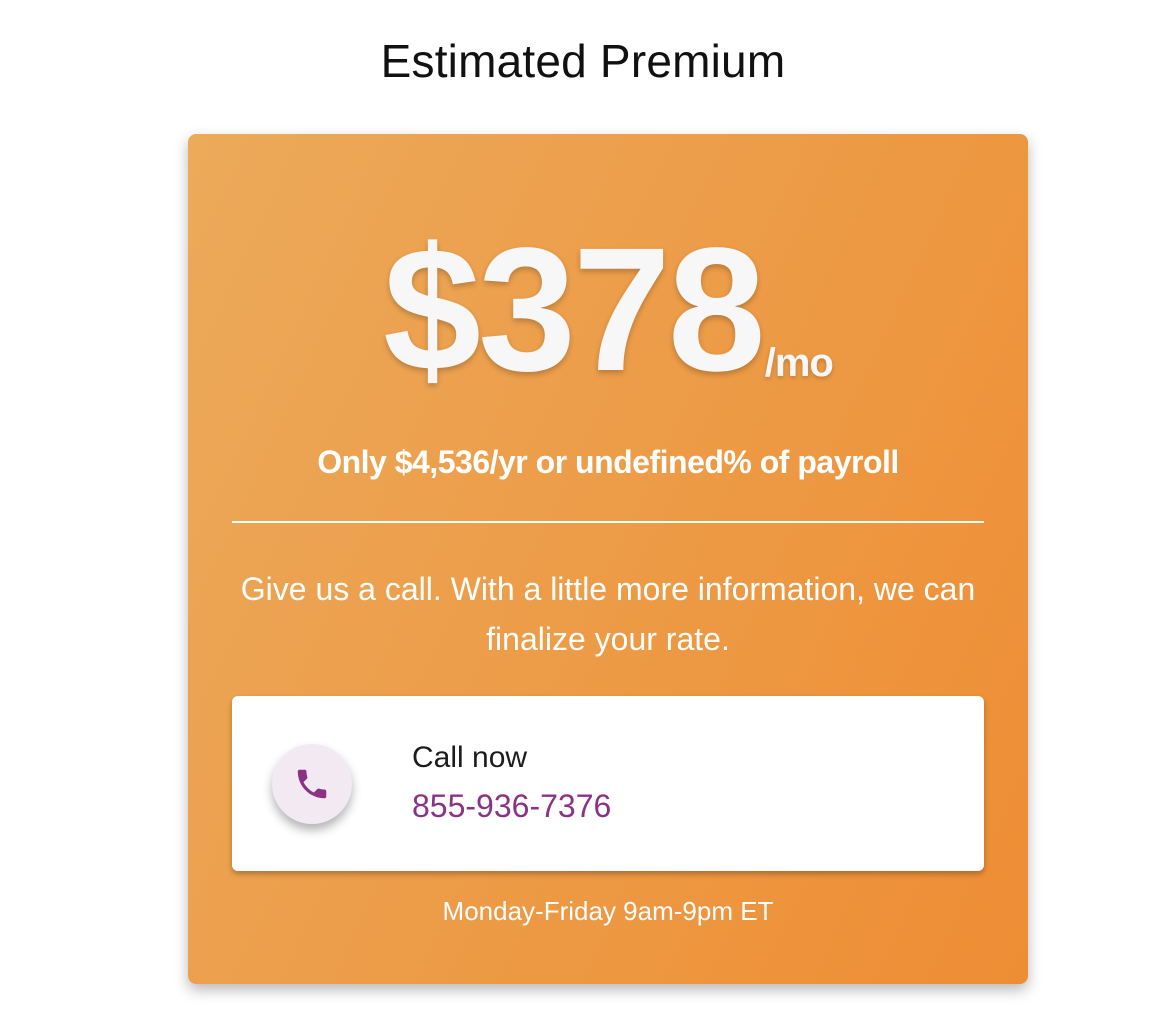 This screenshot has height=1016, width=1166. What do you see at coordinates (608, 462) in the screenshot?
I see `annual-summary: Only $4,536/yr or undefined% of payroll` at bounding box center [608, 462].